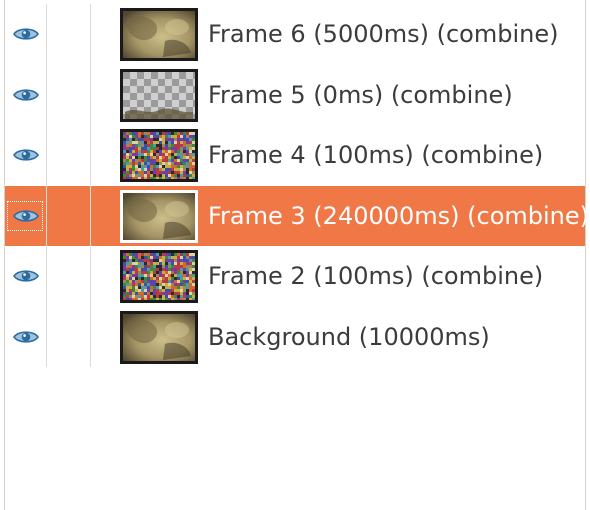  I want to click on layer-row: Frame 6 (5000ms) (combine), so click(295, 34).